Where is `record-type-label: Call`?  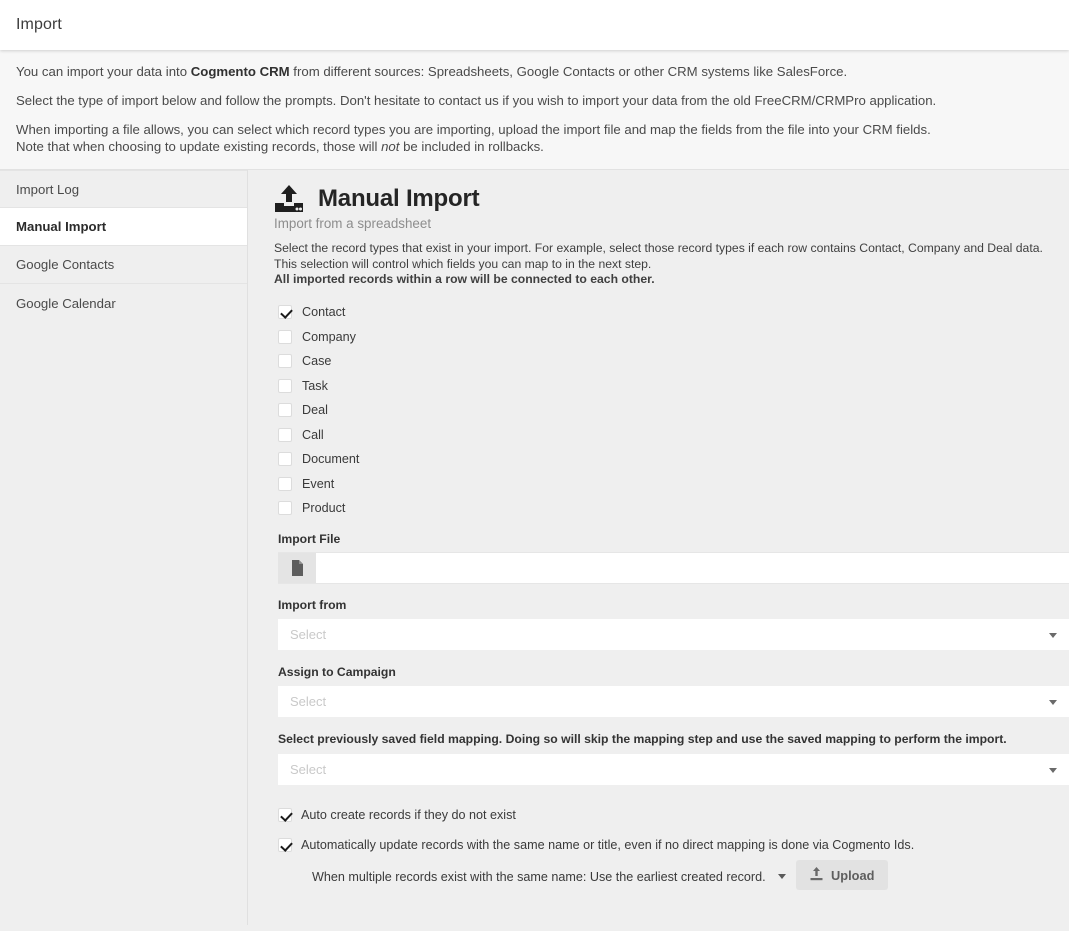 record-type-label: Call is located at coordinates (313, 434).